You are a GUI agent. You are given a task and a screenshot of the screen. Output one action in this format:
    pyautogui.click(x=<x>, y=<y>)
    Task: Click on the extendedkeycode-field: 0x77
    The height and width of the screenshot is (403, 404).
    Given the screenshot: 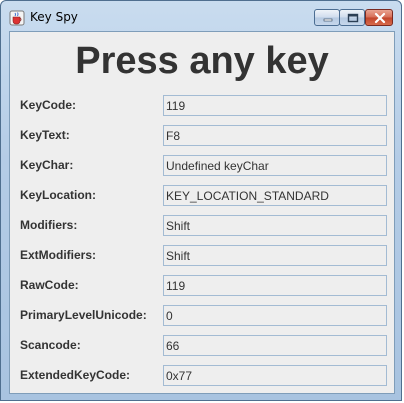 What is the action you would take?
    pyautogui.click(x=275, y=375)
    